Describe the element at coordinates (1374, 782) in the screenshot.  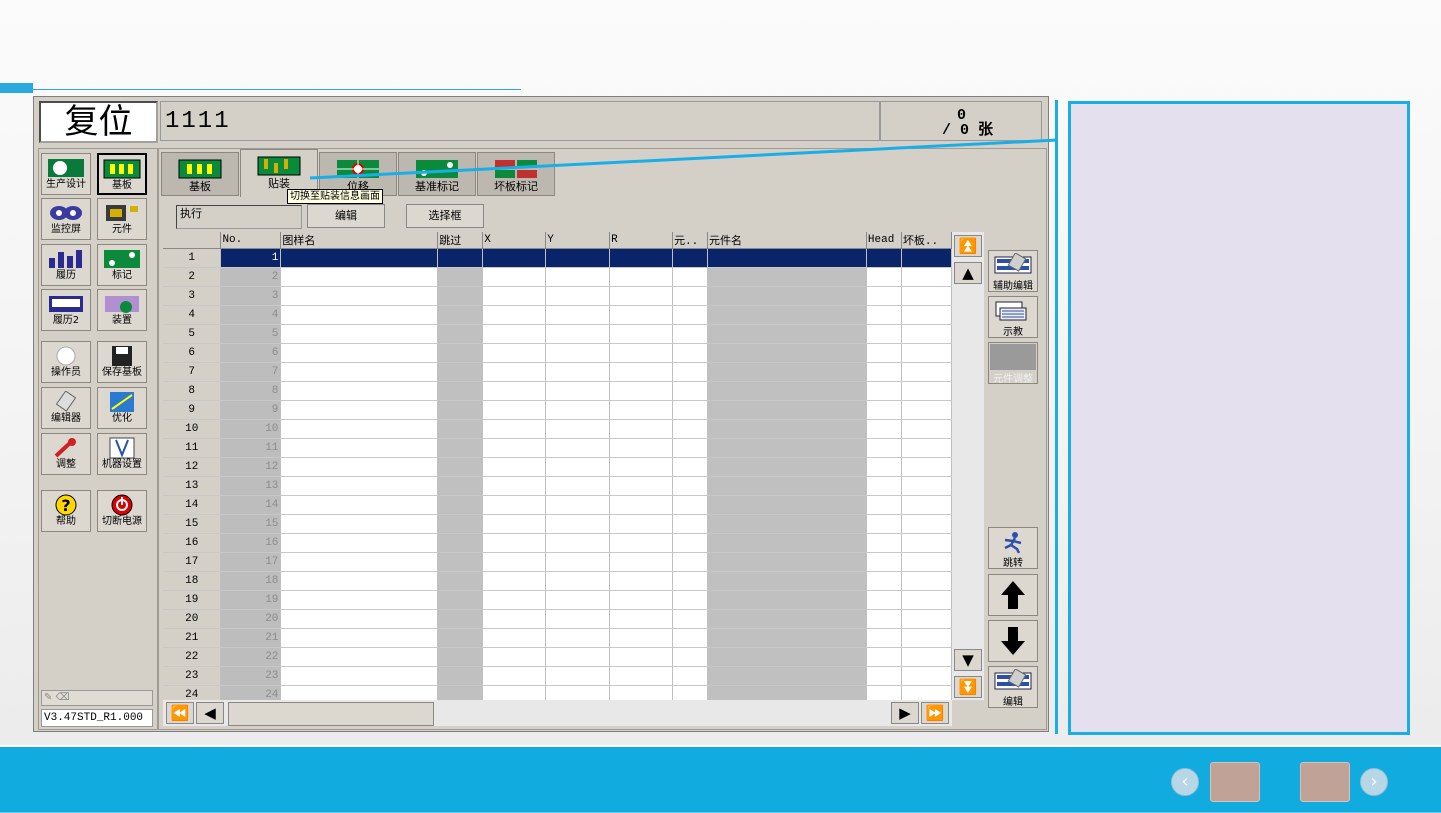
I see `next-slide-icon: ›` at that location.